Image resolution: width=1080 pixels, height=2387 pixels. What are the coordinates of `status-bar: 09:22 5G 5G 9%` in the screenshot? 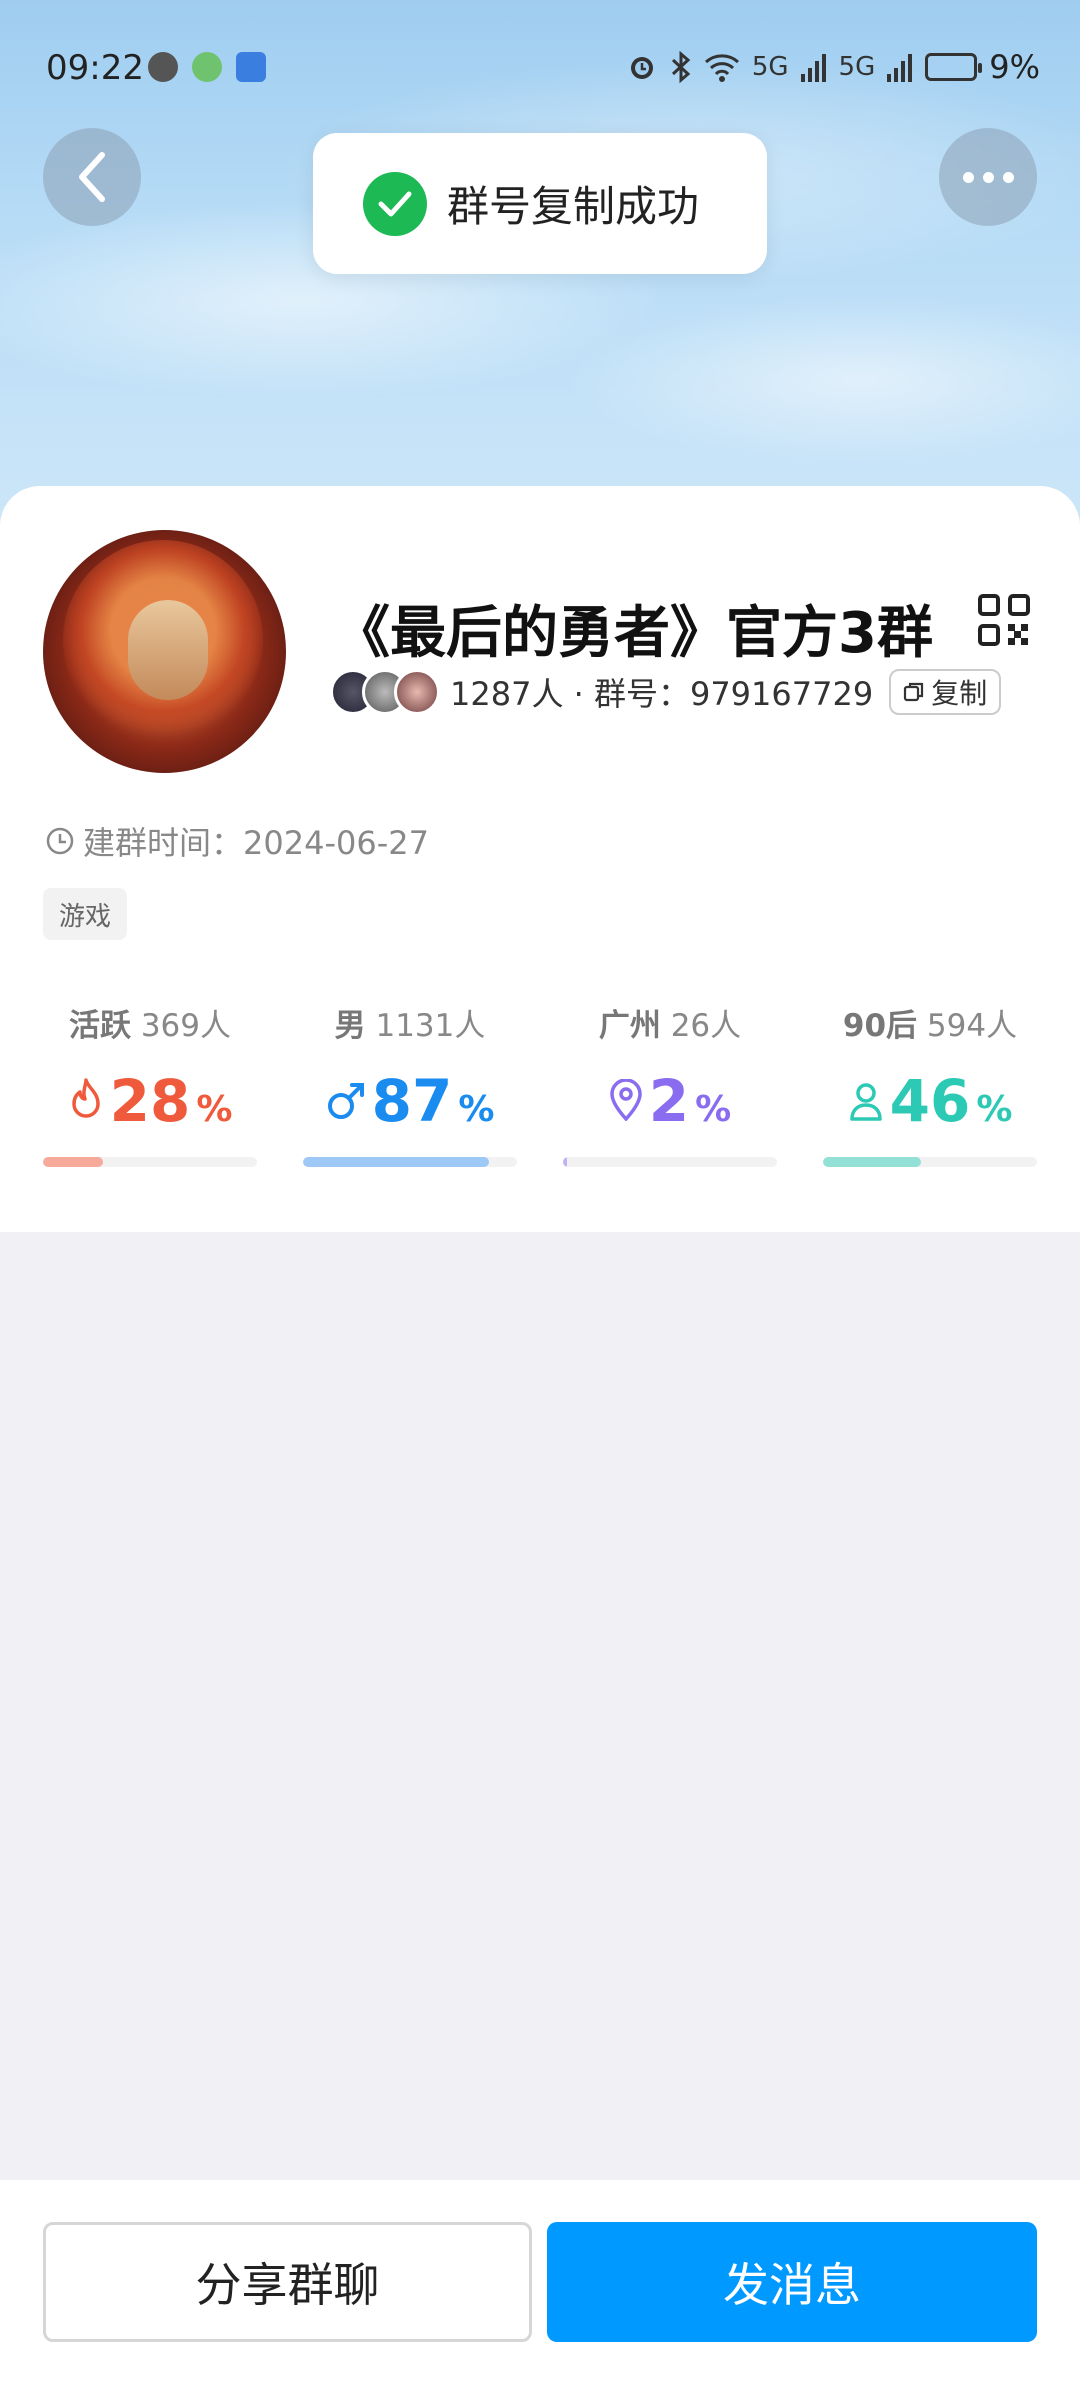 It's located at (540, 70).